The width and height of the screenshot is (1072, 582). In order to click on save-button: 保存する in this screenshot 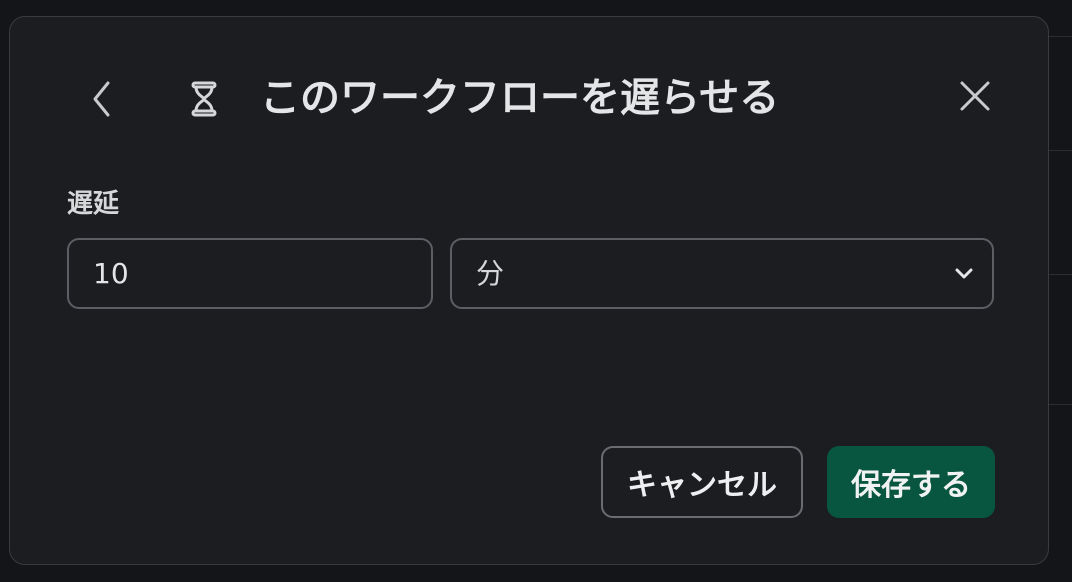, I will do `click(911, 482)`.